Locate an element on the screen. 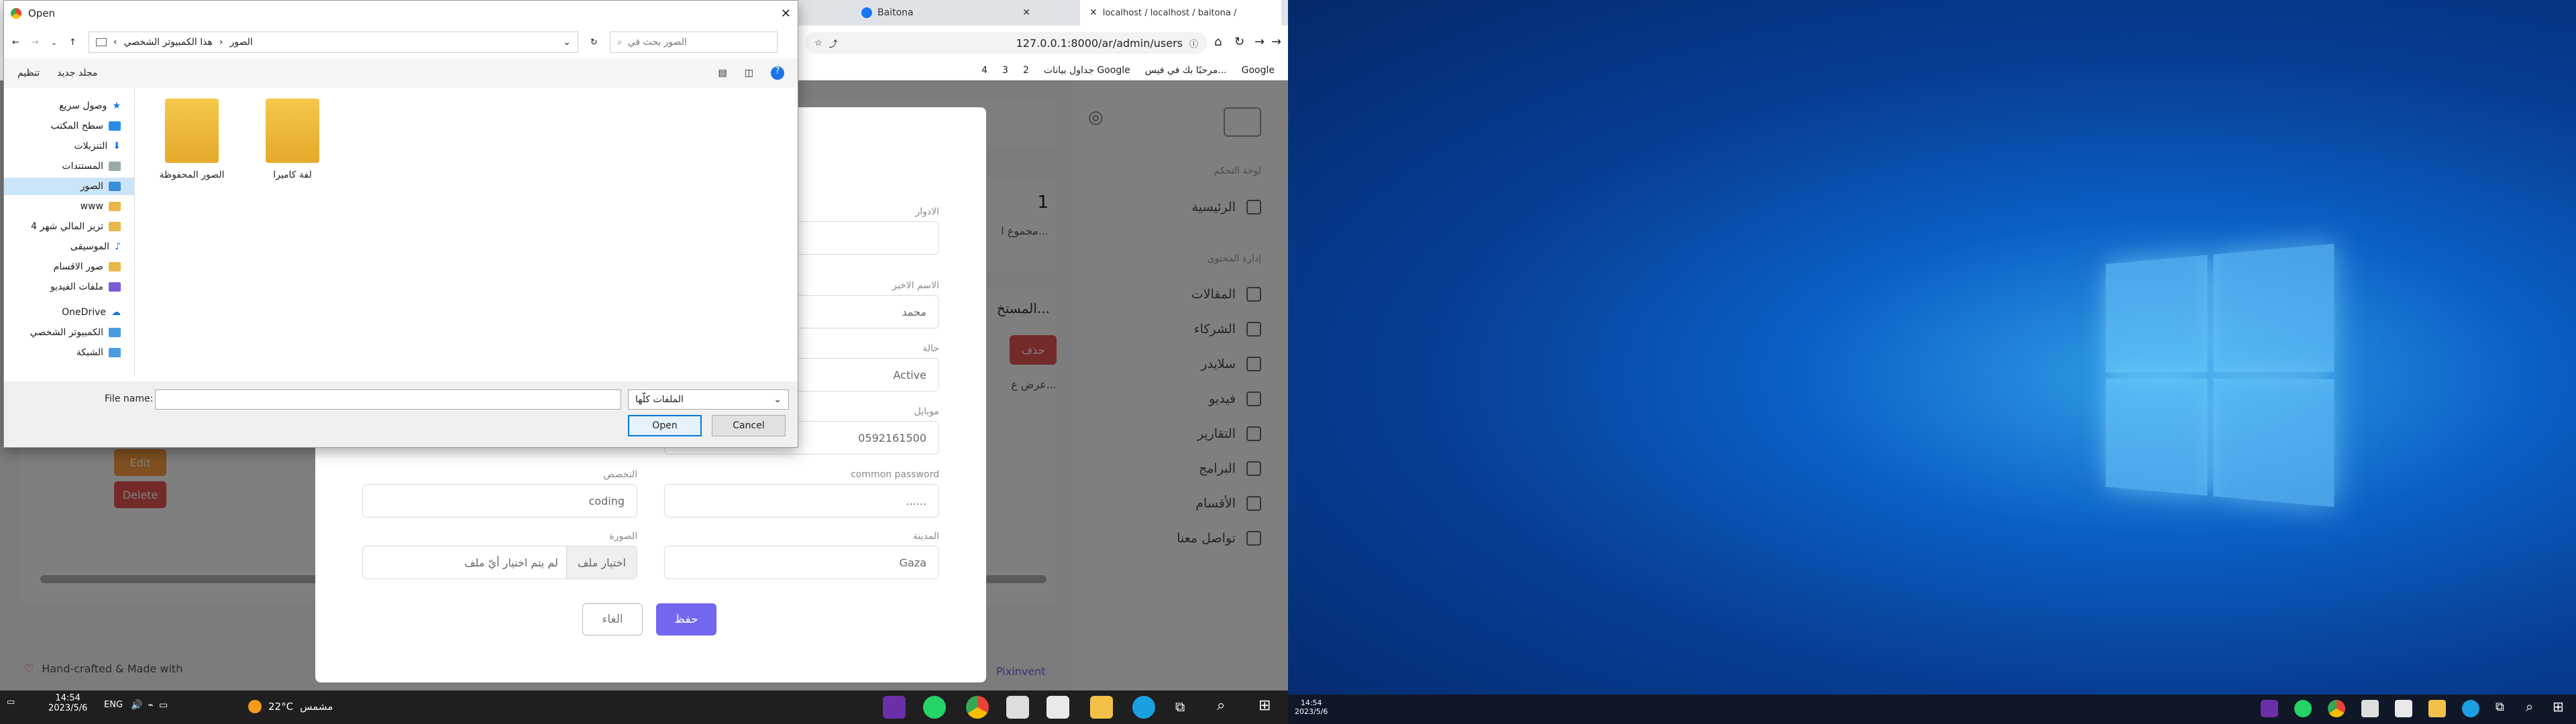 The width and height of the screenshot is (2576, 724). up-icon: ↑ is located at coordinates (72, 43).